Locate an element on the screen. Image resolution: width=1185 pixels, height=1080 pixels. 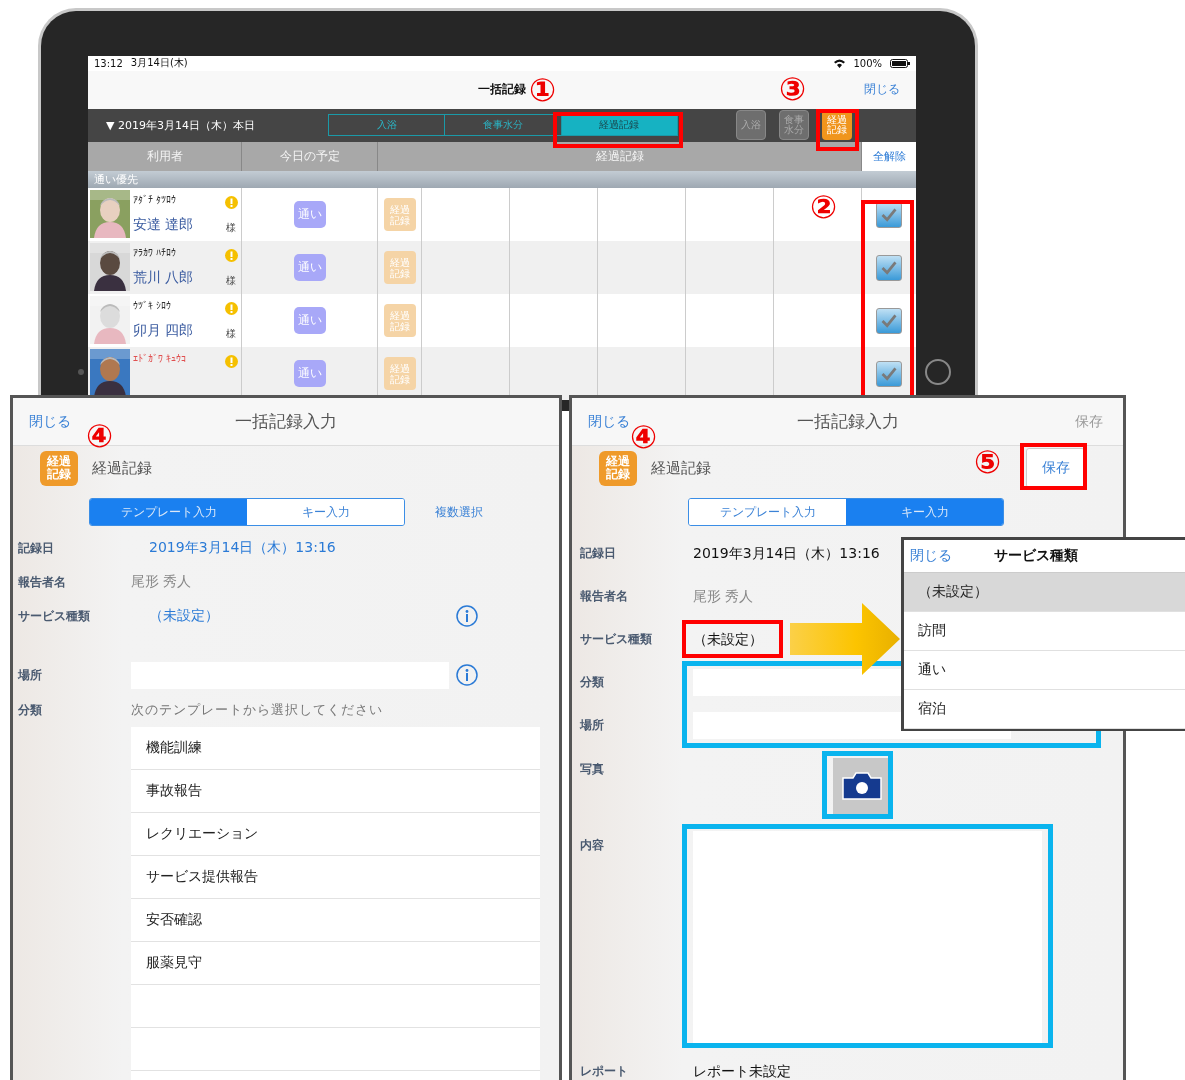
step-number: ⑤ is located at coordinates (988, 462).